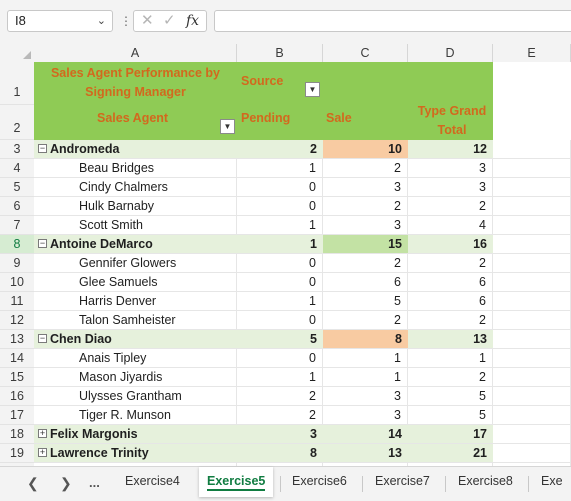  Describe the element at coordinates (135, 320) in the screenshot. I see `pivot-item-label: Talon Samheister` at that location.